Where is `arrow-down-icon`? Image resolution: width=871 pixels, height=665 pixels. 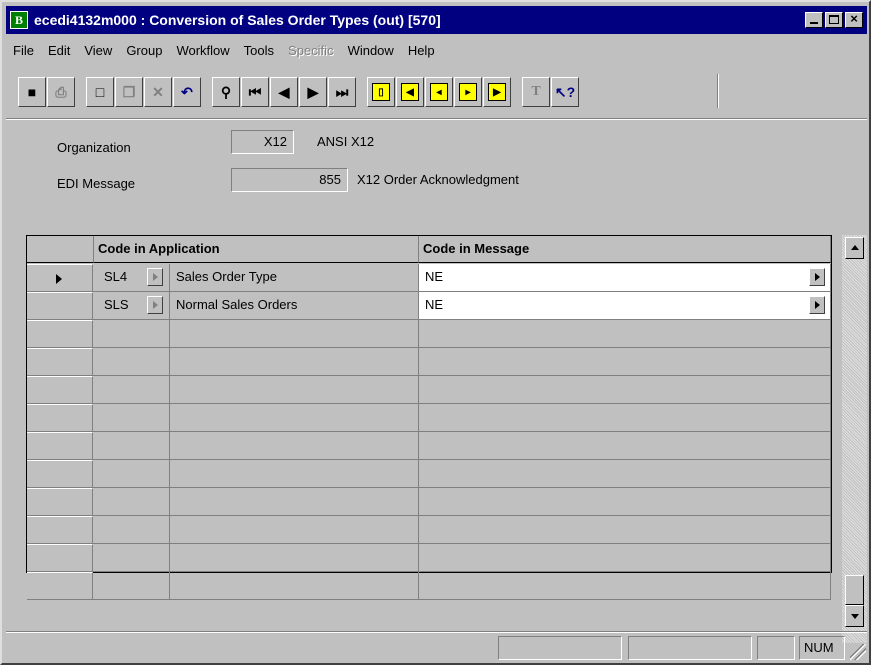
arrow-down-icon is located at coordinates (855, 616).